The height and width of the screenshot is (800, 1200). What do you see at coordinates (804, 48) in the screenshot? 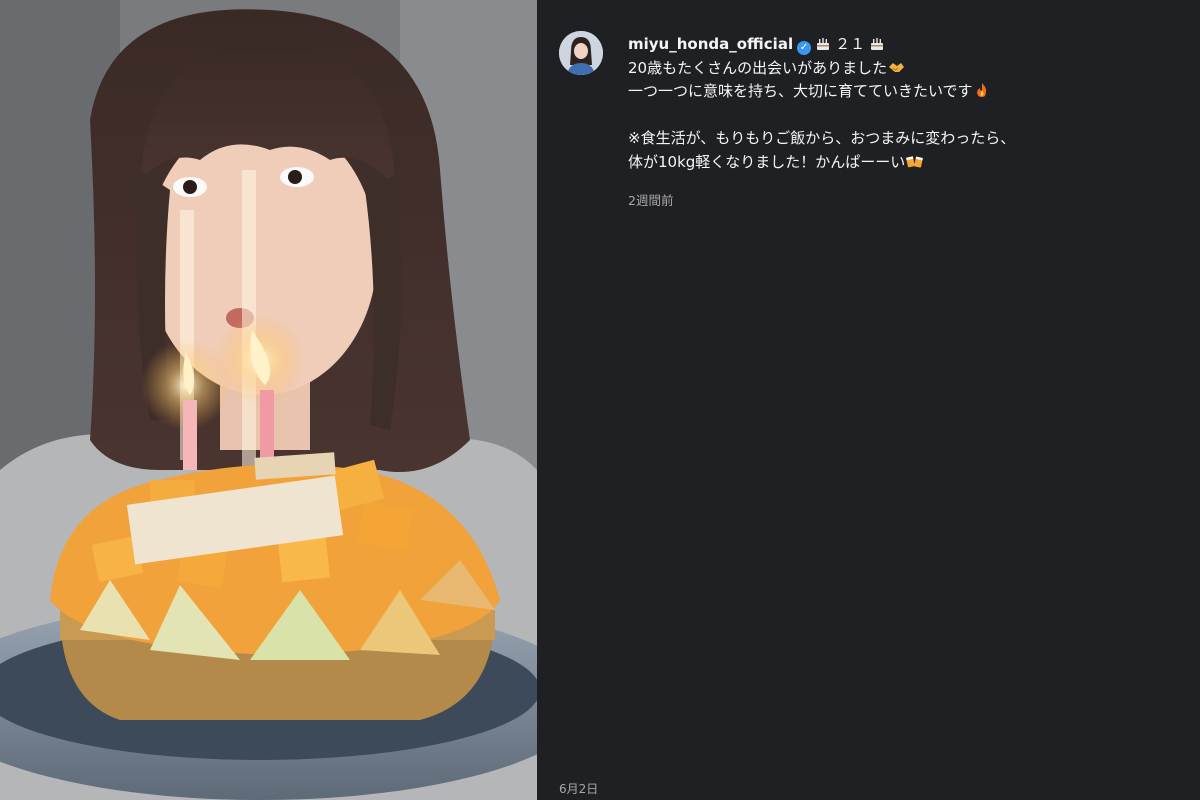
I see `verified-badge-icon: ✓` at bounding box center [804, 48].